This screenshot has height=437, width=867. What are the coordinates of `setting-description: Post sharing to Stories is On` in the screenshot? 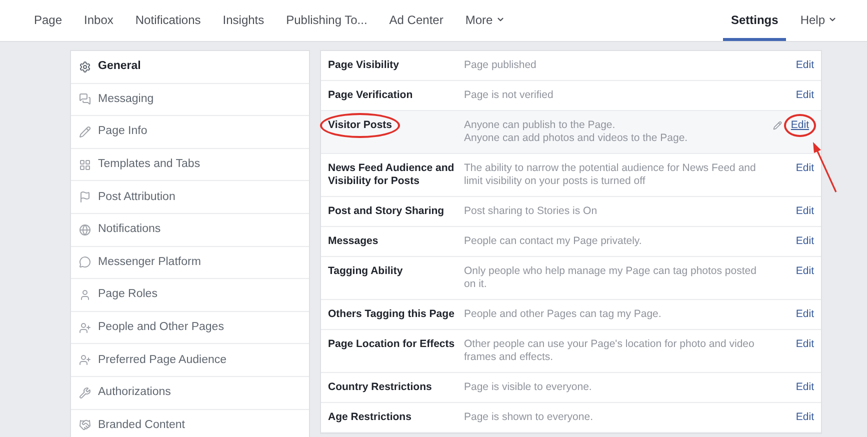 It's located at (531, 211).